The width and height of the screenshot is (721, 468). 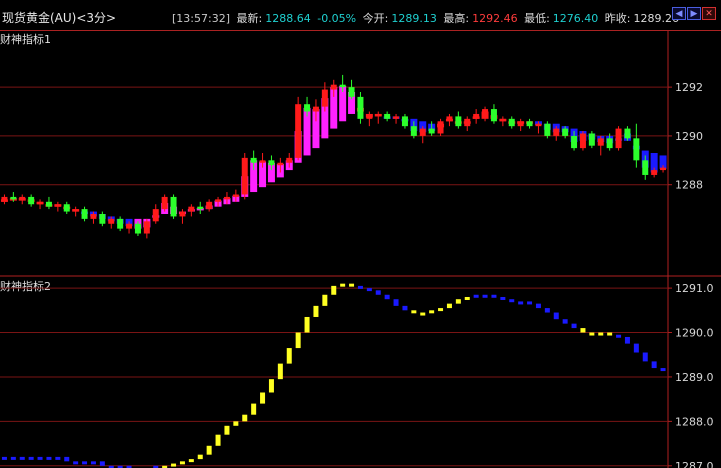 What do you see at coordinates (694, 333) in the screenshot?
I see `y-tick-label: 1290.0` at bounding box center [694, 333].